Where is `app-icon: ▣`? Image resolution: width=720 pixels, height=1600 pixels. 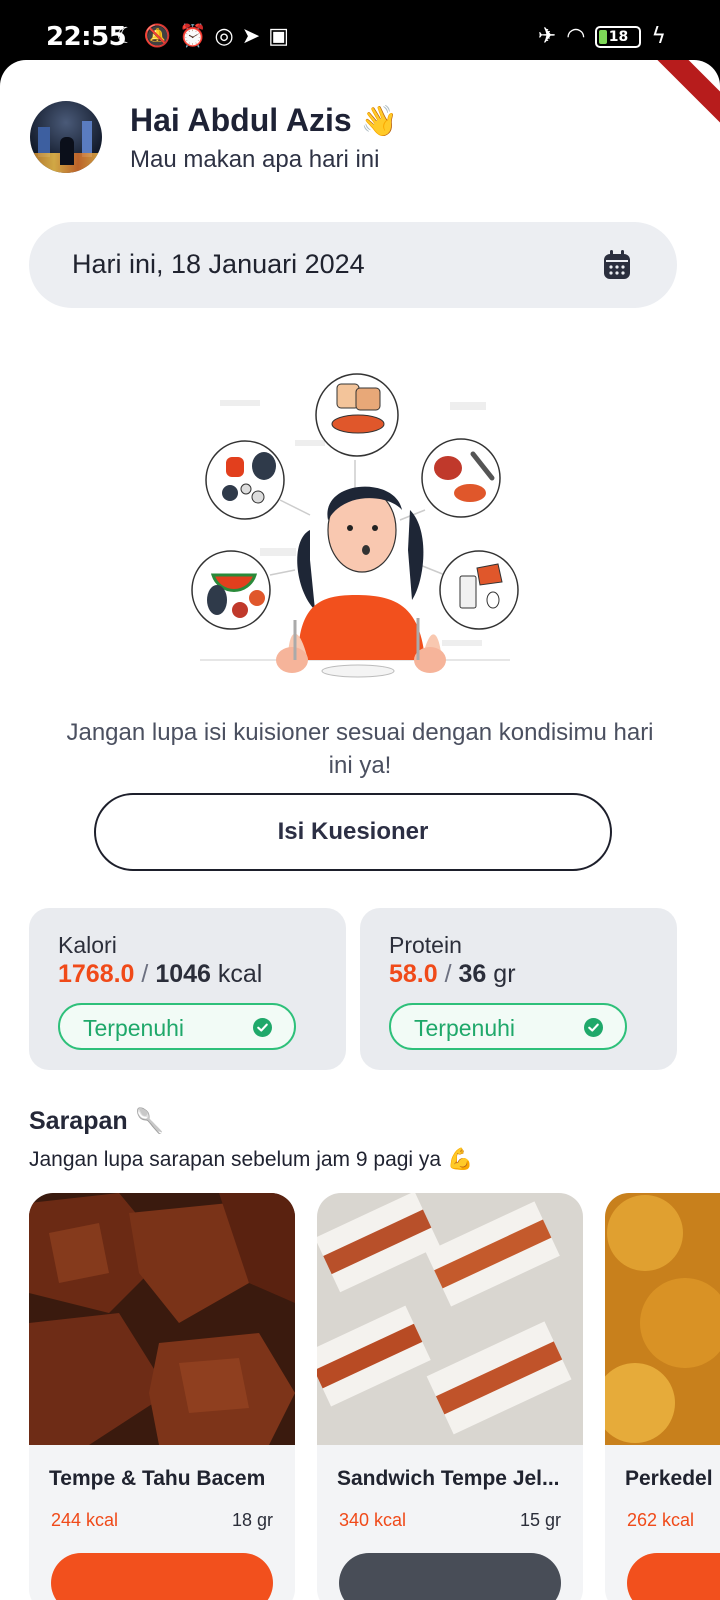 app-icon: ▣ is located at coordinates (278, 36).